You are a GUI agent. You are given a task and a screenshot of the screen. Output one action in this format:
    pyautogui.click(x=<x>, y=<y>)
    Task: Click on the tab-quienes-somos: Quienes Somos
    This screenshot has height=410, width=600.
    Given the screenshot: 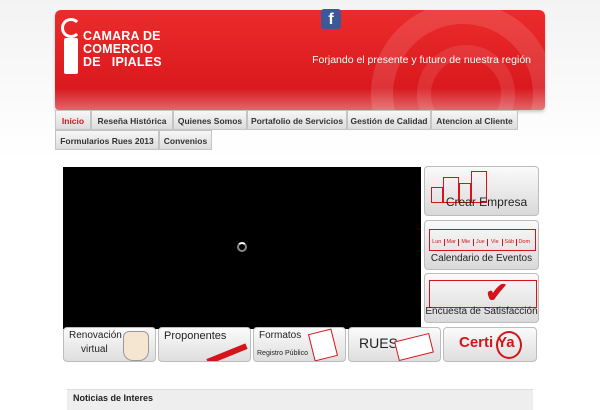 What is the action you would take?
    pyautogui.click(x=210, y=120)
    